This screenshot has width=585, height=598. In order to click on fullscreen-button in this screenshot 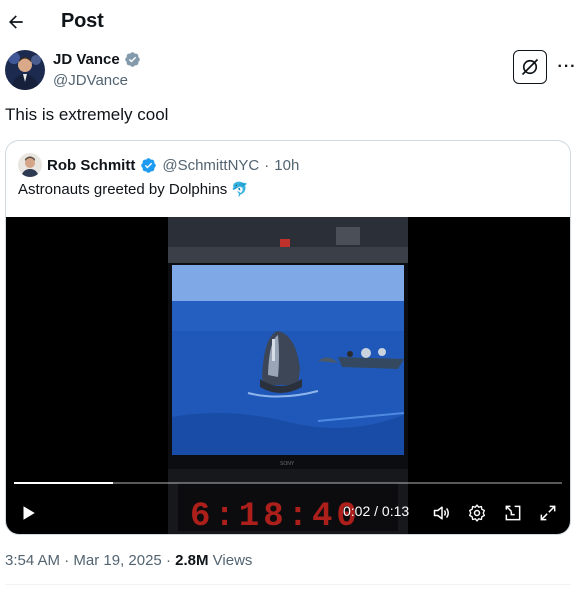, I will do `click(548, 513)`.